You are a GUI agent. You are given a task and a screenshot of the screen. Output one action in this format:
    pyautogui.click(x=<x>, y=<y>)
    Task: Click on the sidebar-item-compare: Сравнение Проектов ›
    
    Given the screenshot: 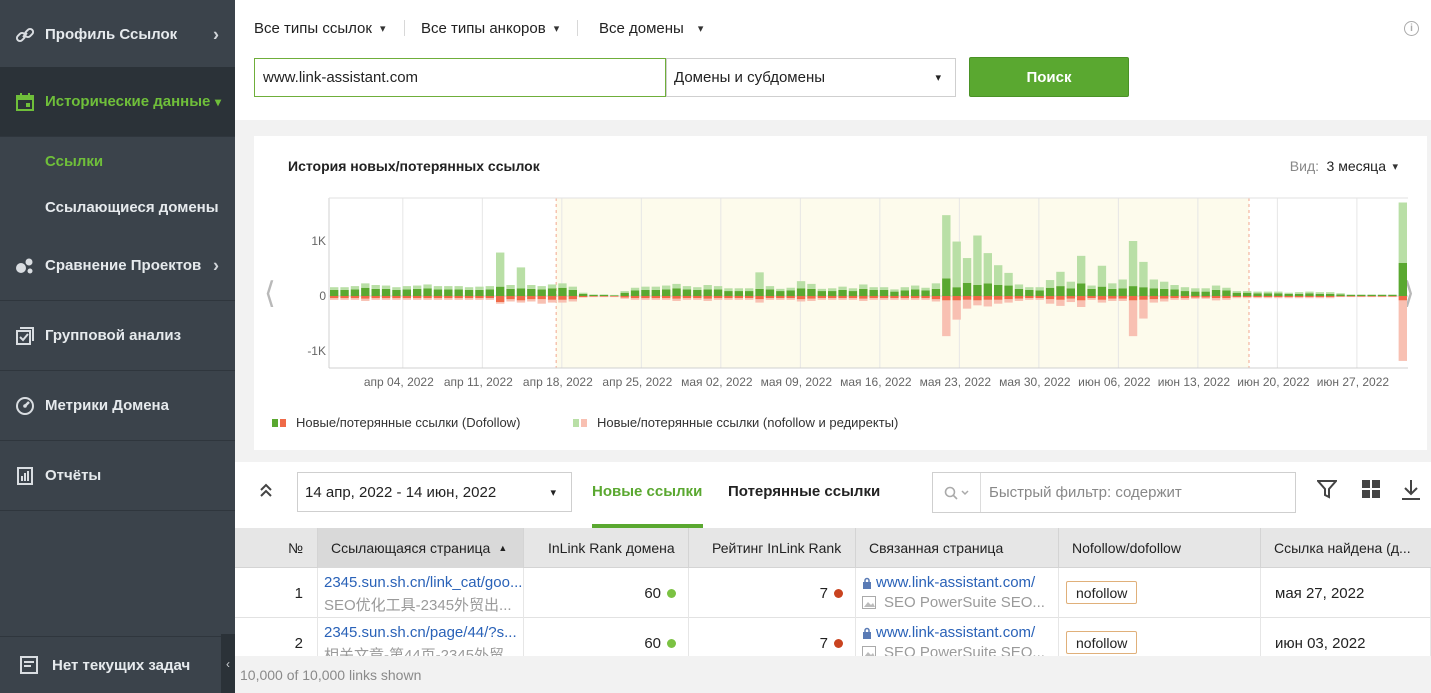 What is the action you would take?
    pyautogui.click(x=117, y=266)
    